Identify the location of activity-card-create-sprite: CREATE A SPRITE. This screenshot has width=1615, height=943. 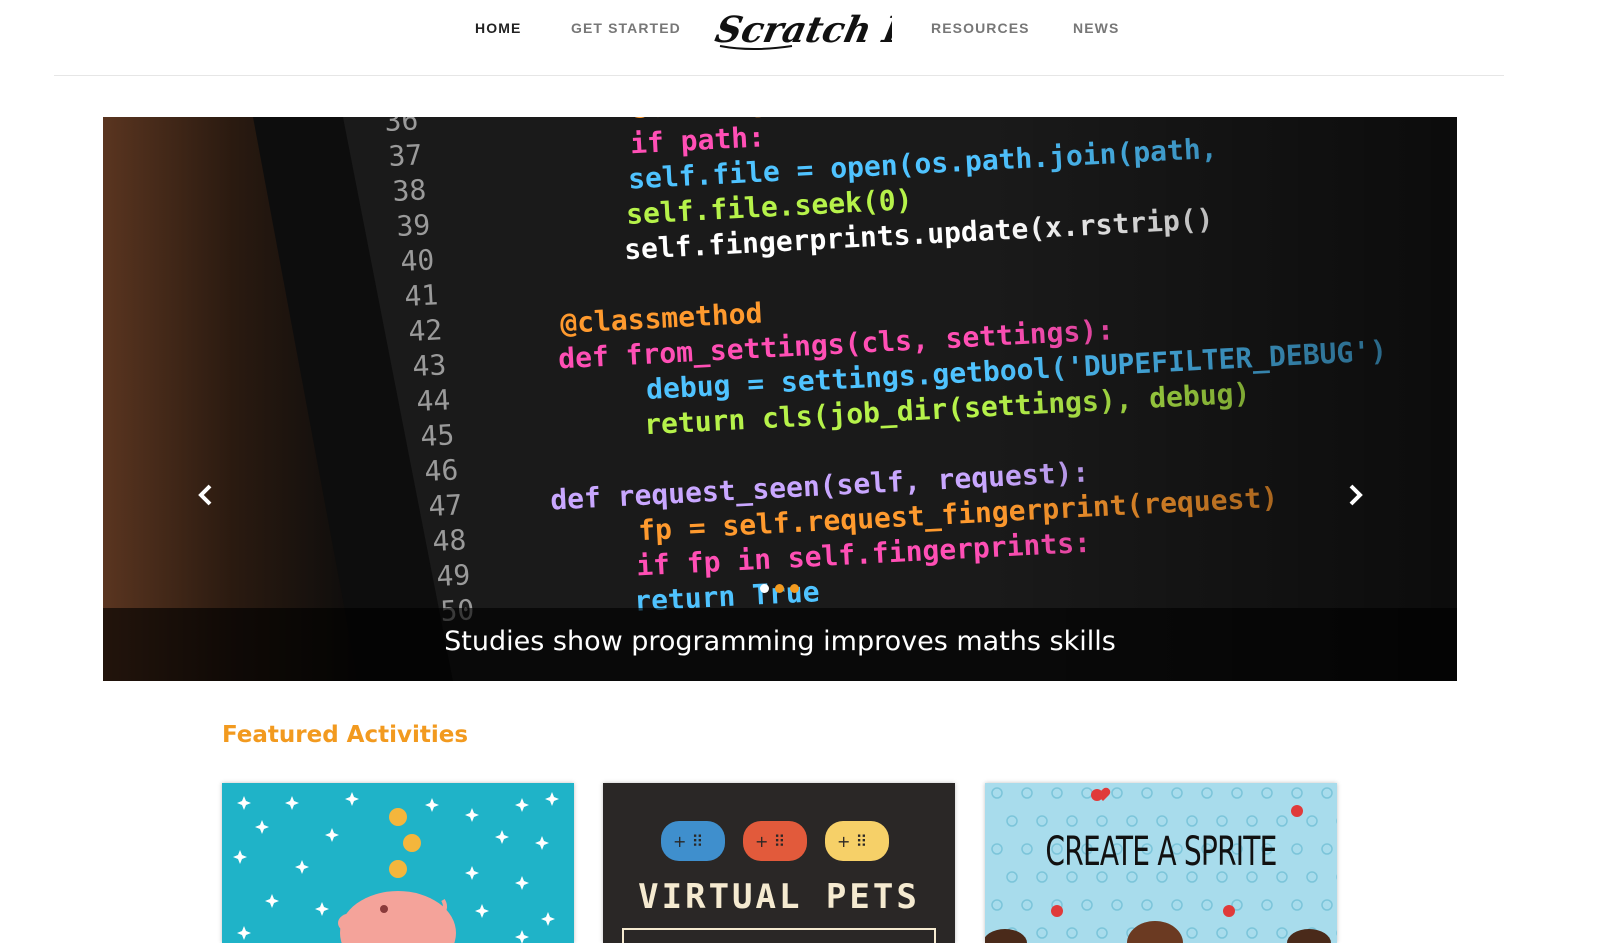
(1161, 863).